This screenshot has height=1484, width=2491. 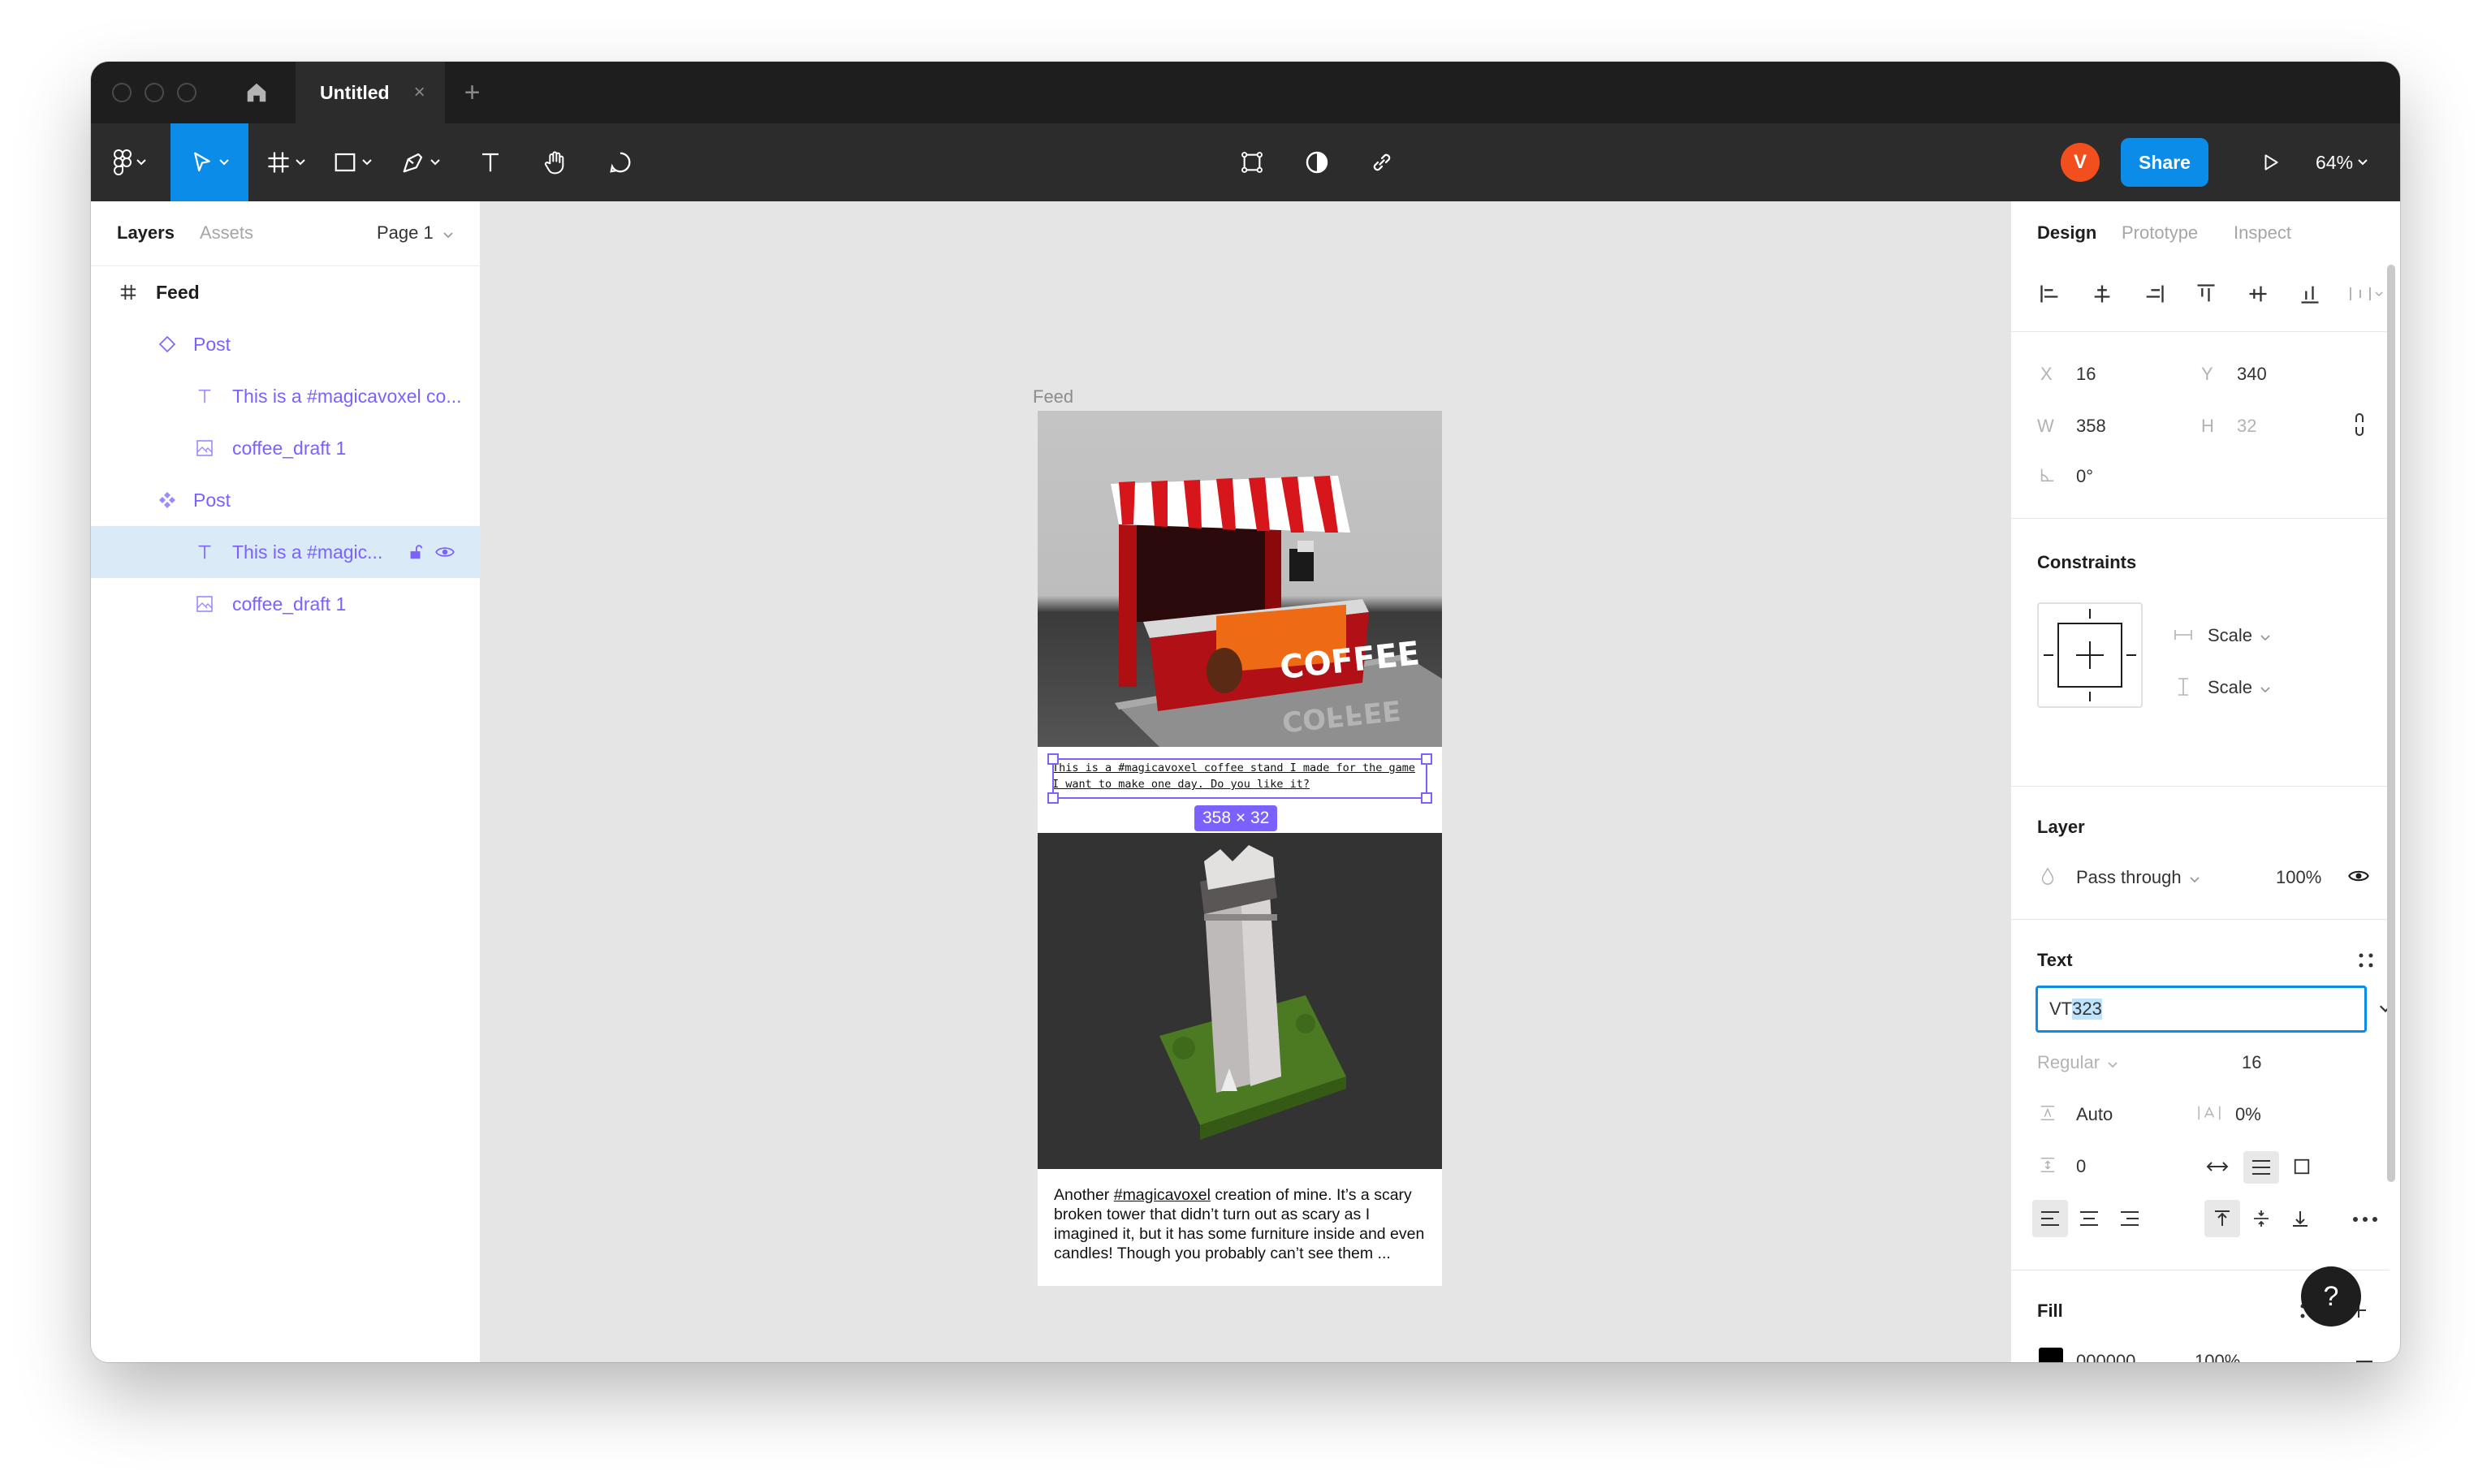 I want to click on close-window-button, so click(x=122, y=92).